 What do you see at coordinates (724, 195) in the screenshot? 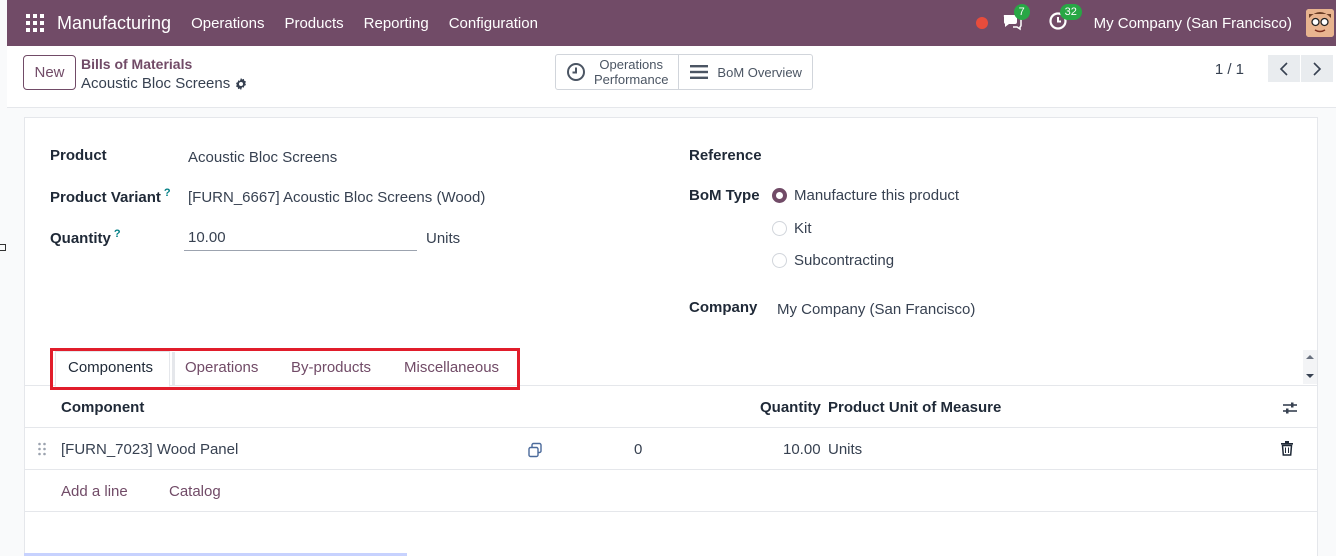
I see `bom-type-label: BoM Type` at bounding box center [724, 195].